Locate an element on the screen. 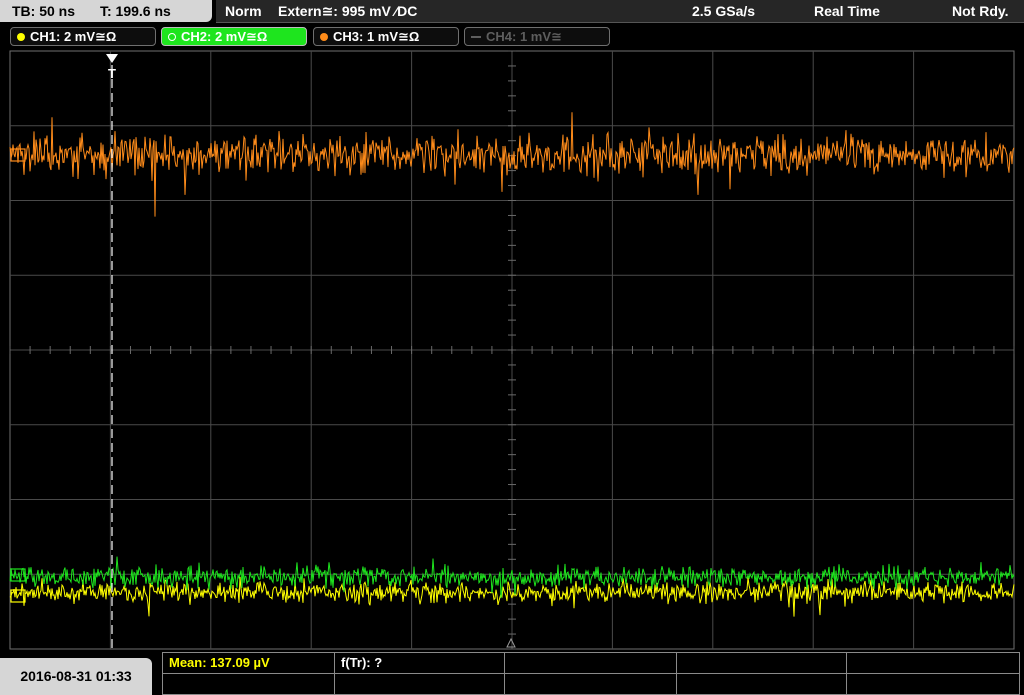 The height and width of the screenshot is (695, 1024). acquisition-mode: Real Time is located at coordinates (847, 11).